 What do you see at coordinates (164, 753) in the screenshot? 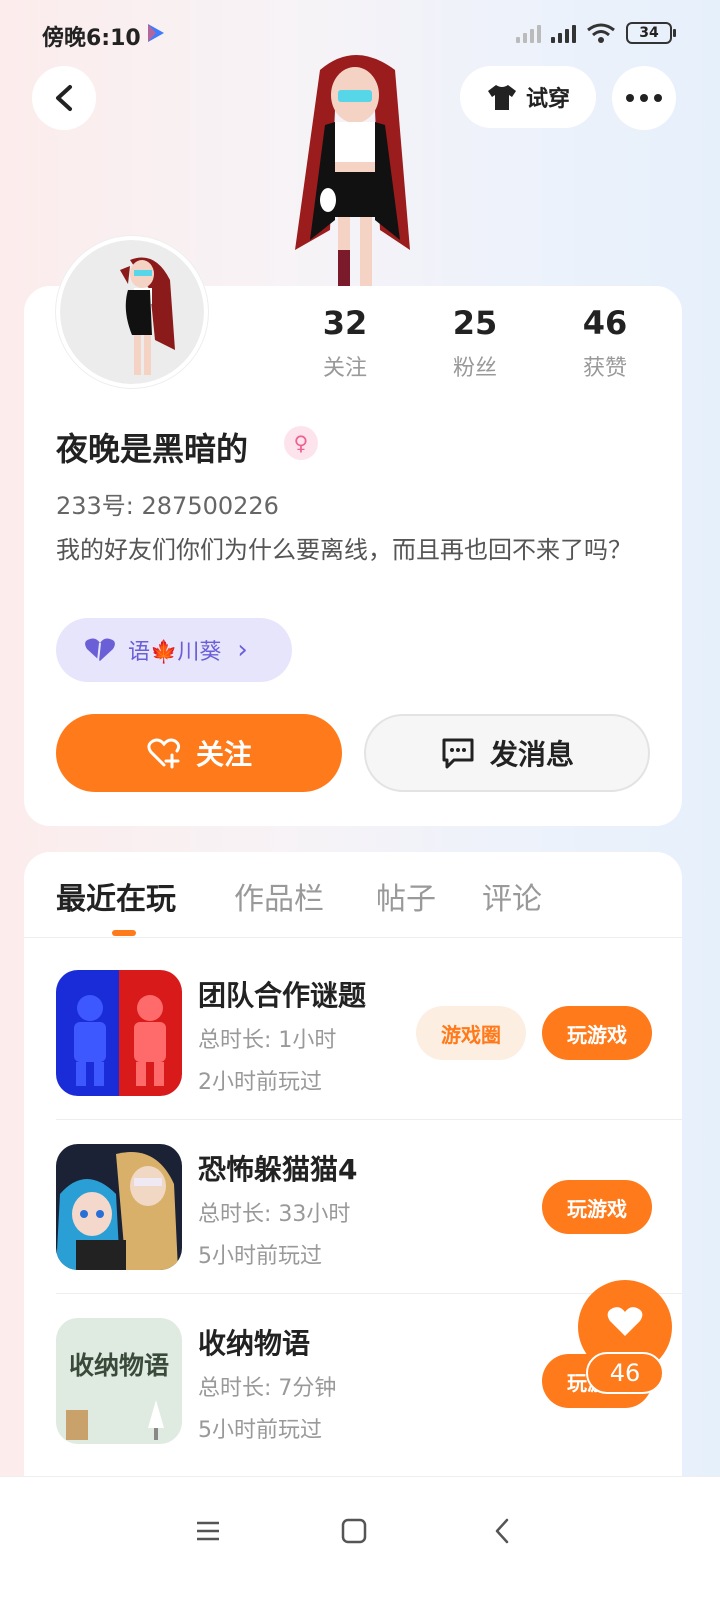
I see `heart-plus-icon` at bounding box center [164, 753].